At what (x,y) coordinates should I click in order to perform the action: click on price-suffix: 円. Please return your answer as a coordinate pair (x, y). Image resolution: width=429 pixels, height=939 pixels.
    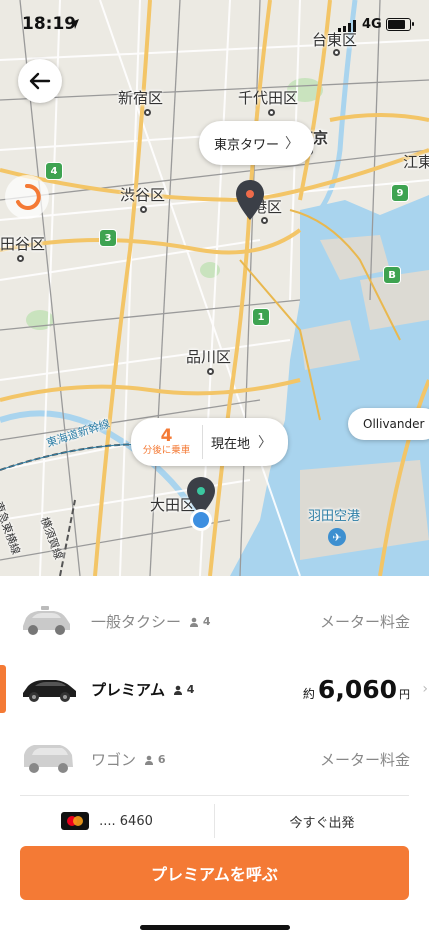
    Looking at the image, I should click on (404, 694).